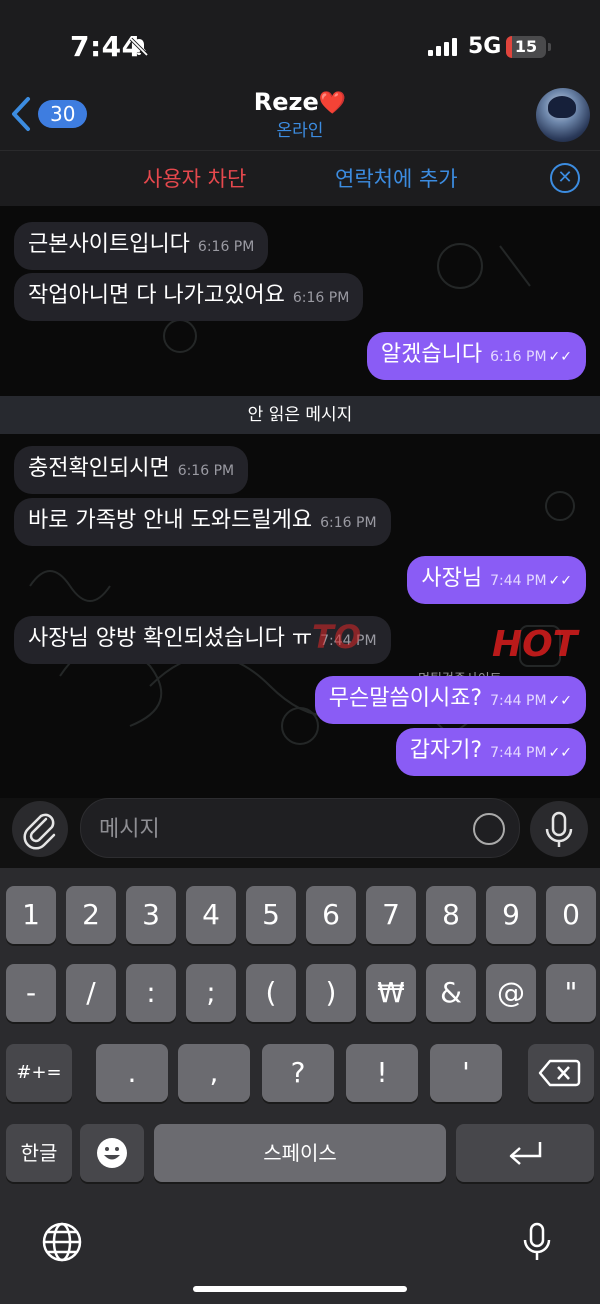 The height and width of the screenshot is (1304, 600). I want to click on chevron-left-icon, so click(21, 114).